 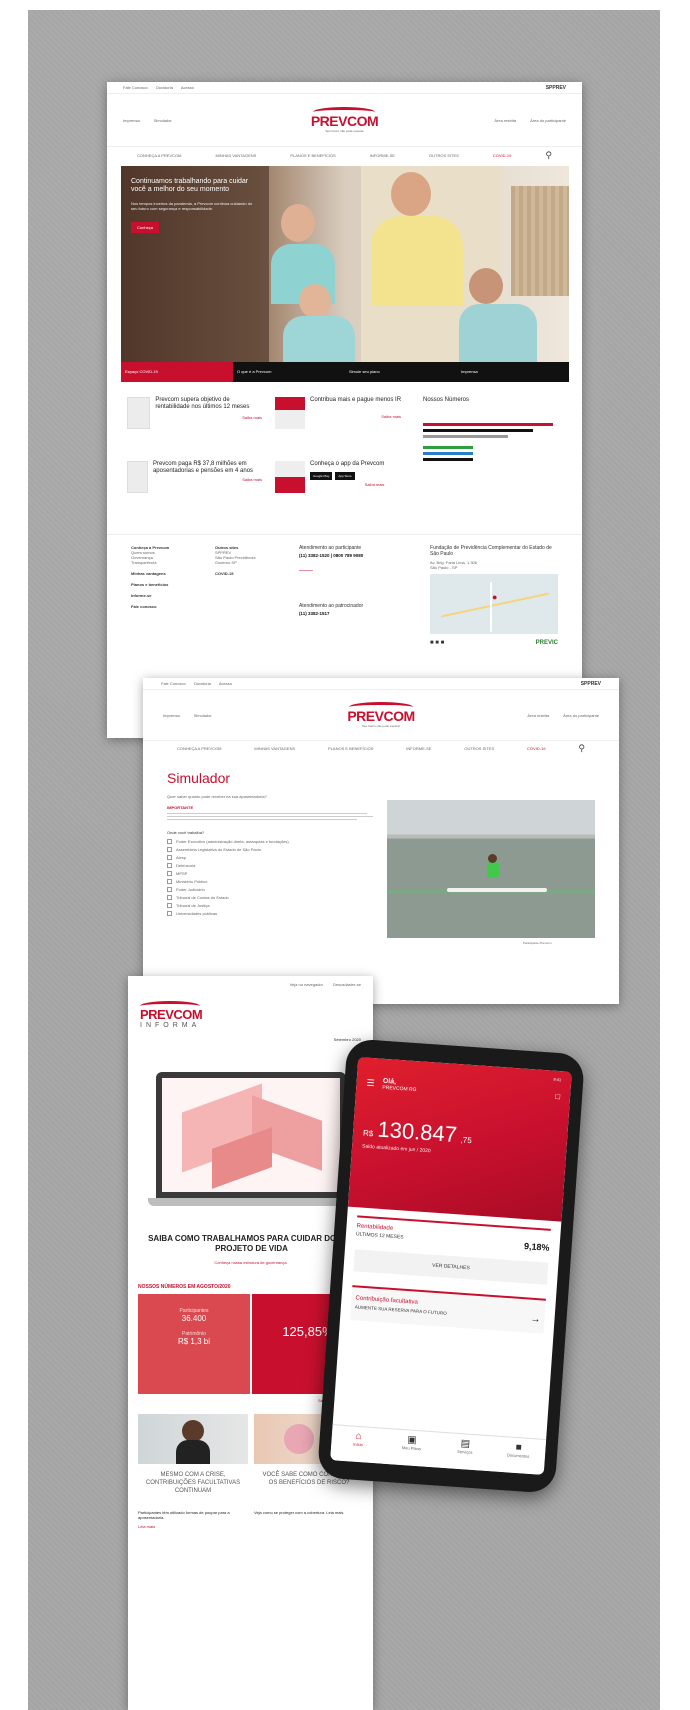 I want to click on stat-value: 36.400, so click(x=194, y=1318).